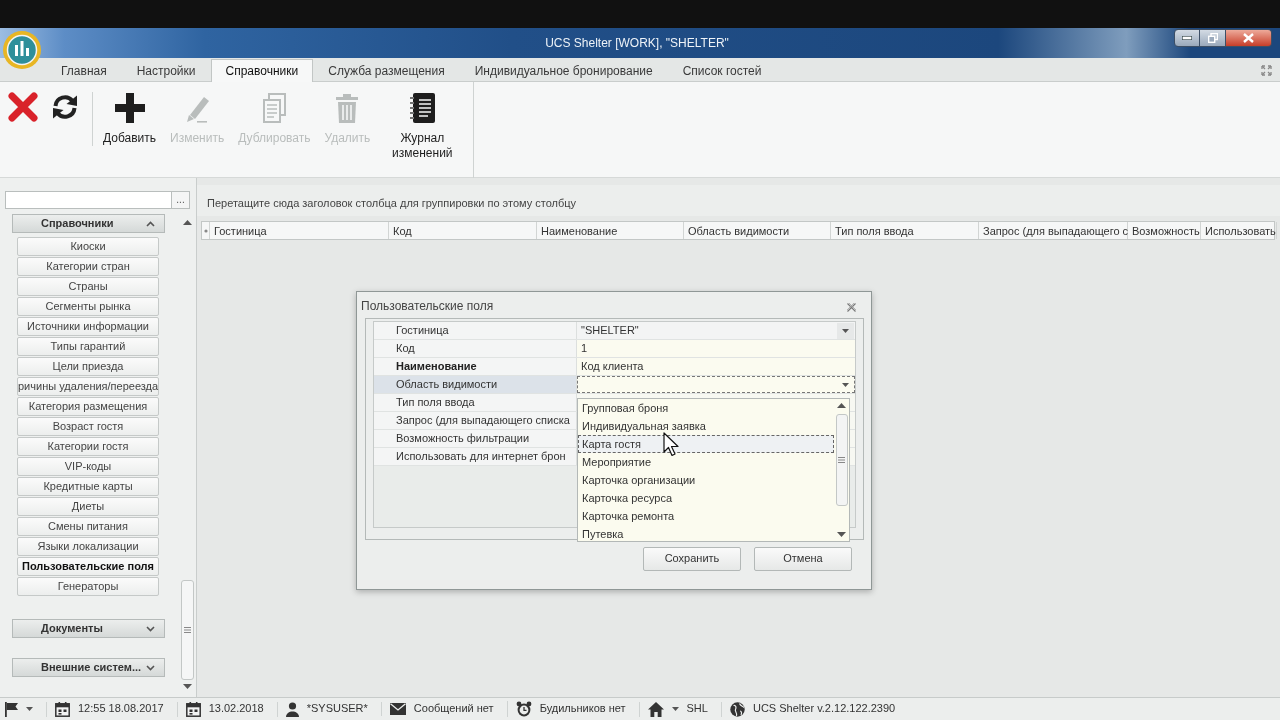 This screenshot has height=720, width=1280. I want to click on property-label: Гостиница, so click(475, 330).